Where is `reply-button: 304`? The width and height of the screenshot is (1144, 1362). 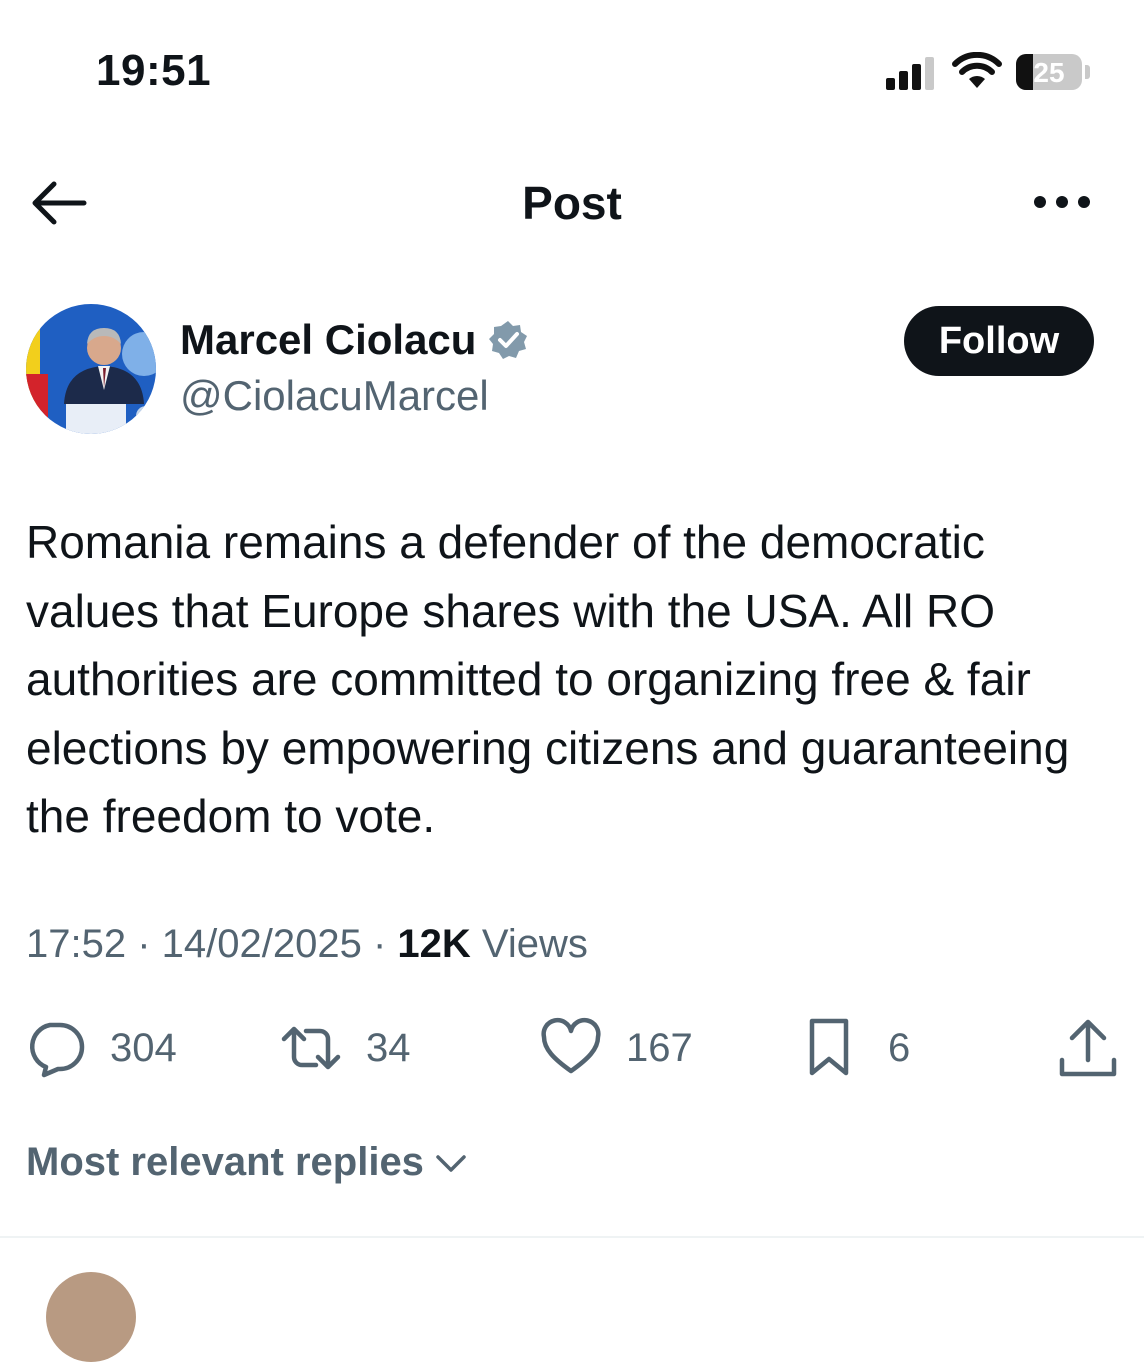
reply-button: 304 is located at coordinates (100, 1048).